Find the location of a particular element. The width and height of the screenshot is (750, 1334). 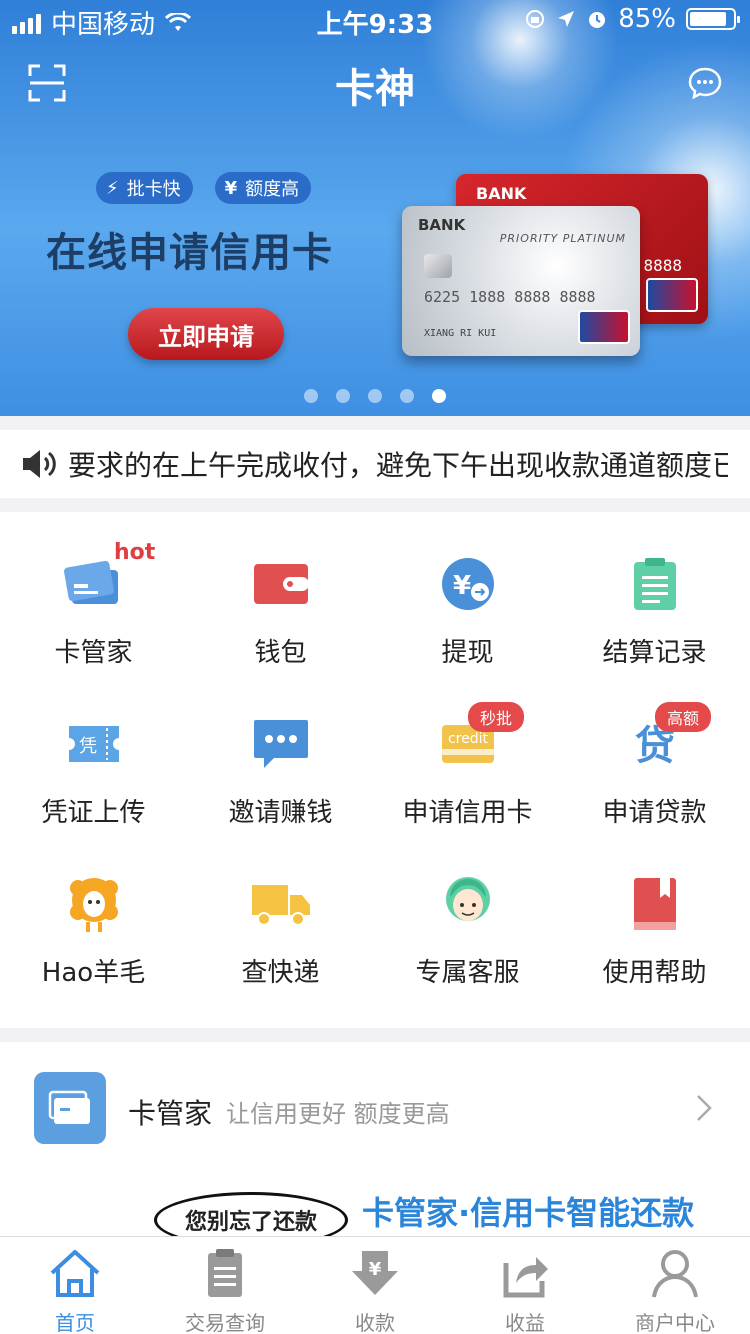

receive-money-icon: ¥ is located at coordinates (375, 1273).